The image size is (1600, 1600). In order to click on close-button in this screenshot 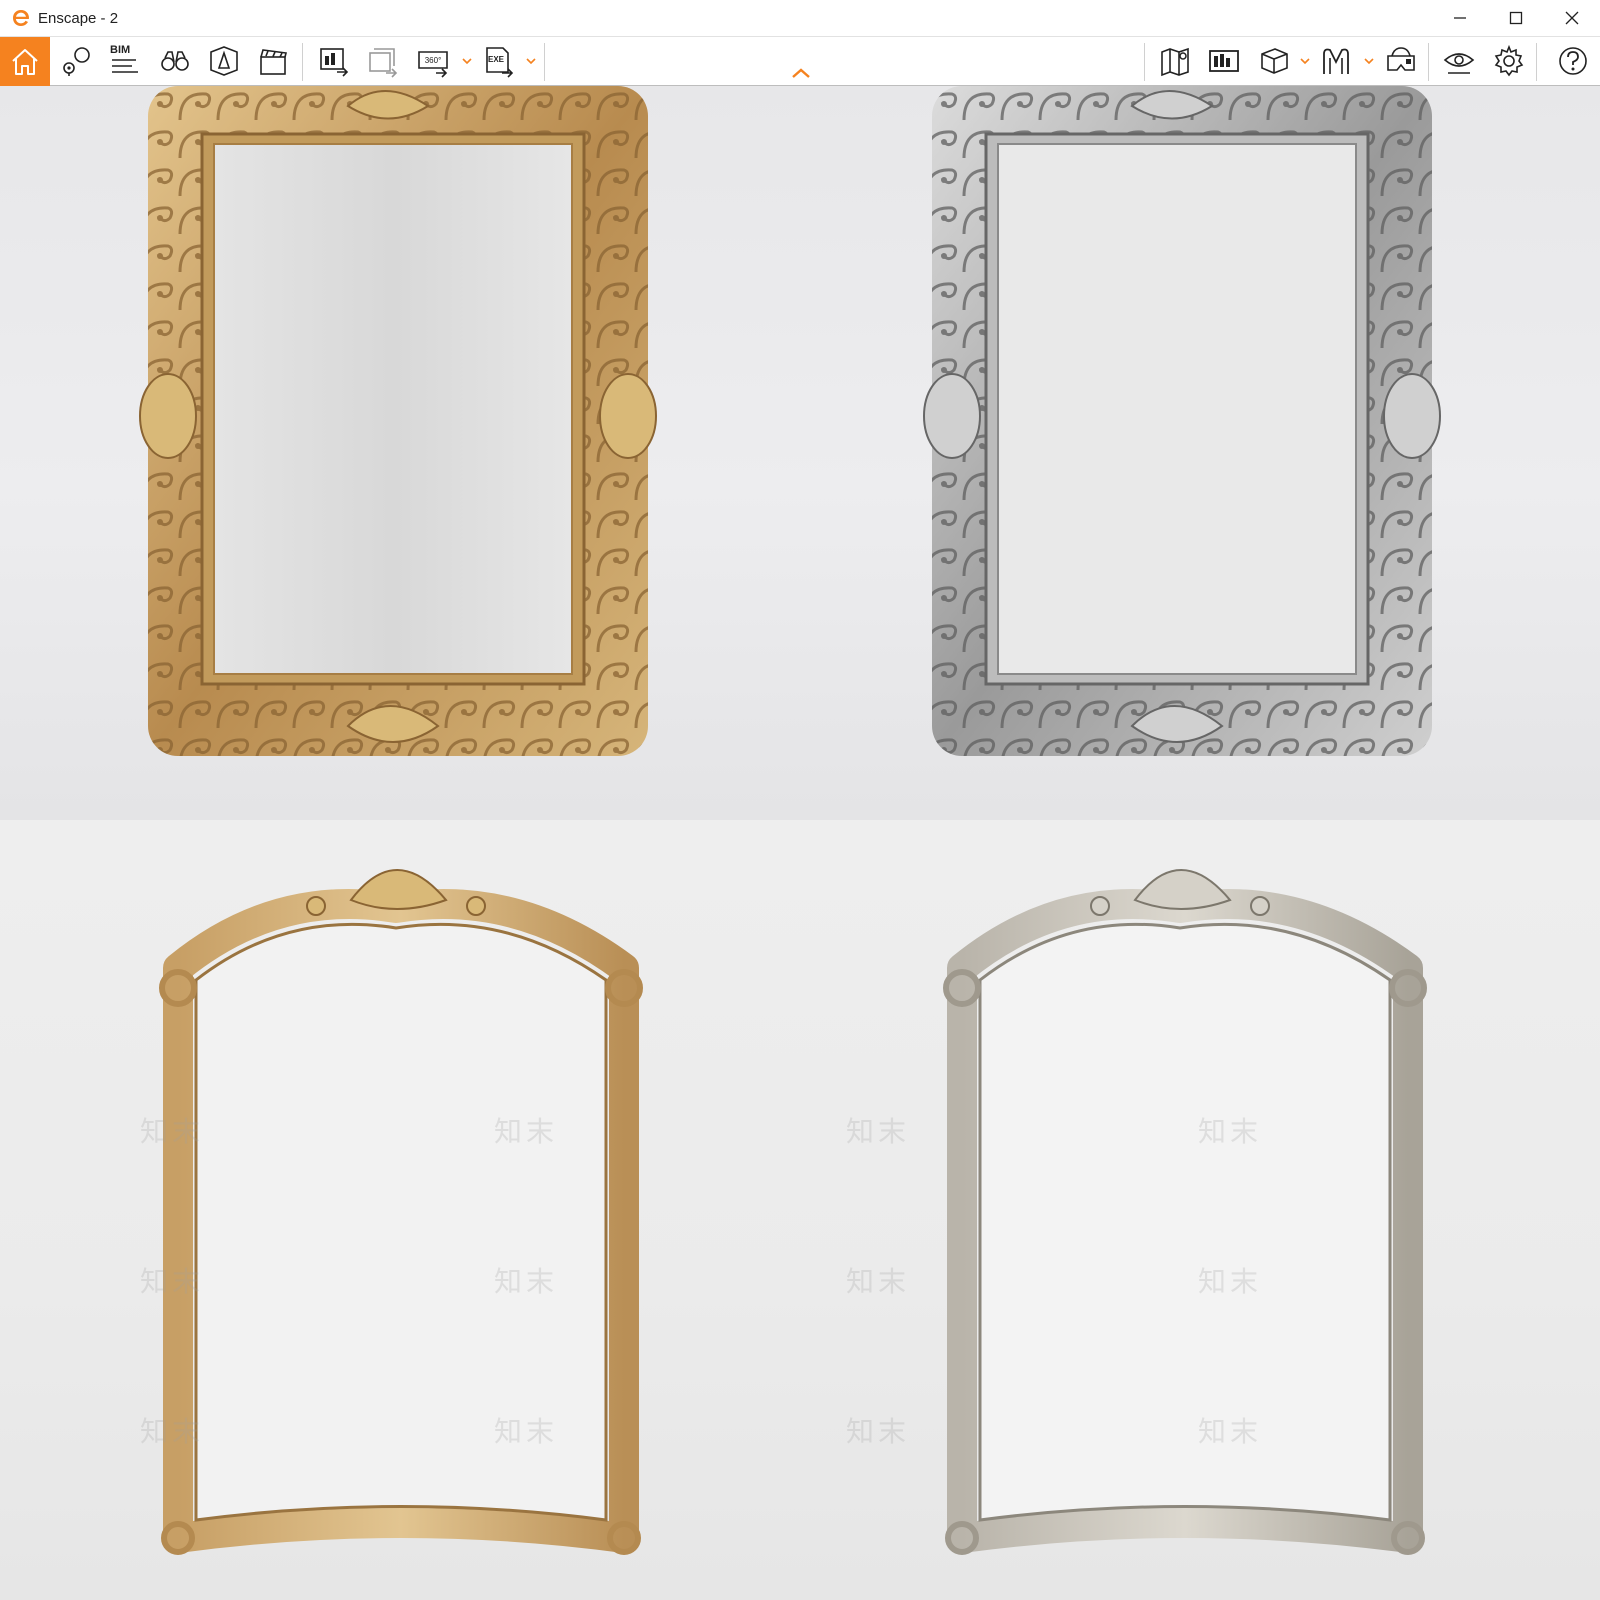, I will do `click(1572, 18)`.